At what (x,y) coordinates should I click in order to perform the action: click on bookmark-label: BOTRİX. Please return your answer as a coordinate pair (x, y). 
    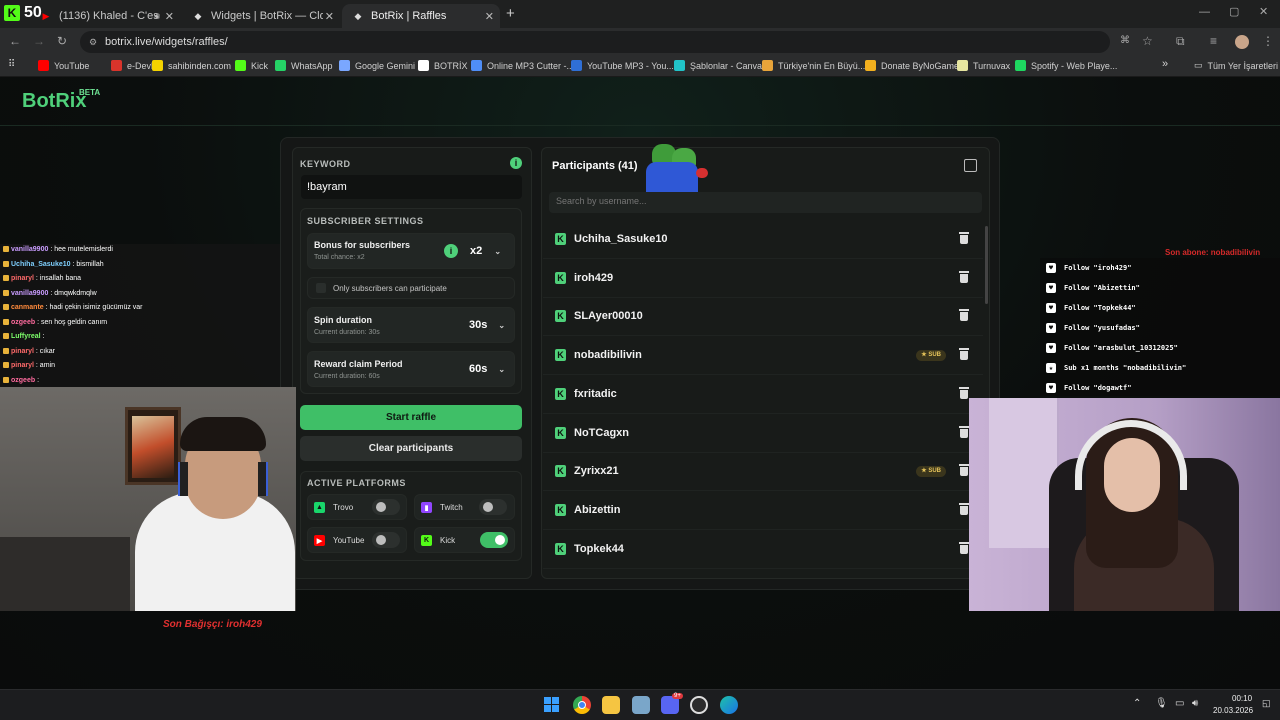
    Looking at the image, I should click on (451, 65).